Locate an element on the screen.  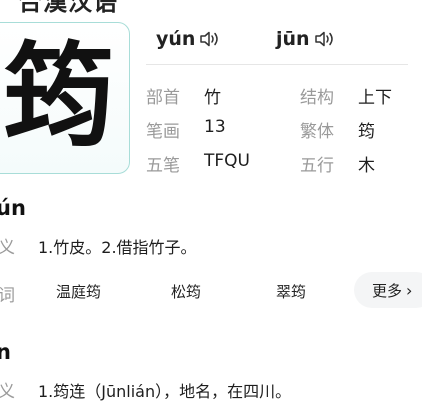
more-words-button: 更多 › is located at coordinates (388, 290).